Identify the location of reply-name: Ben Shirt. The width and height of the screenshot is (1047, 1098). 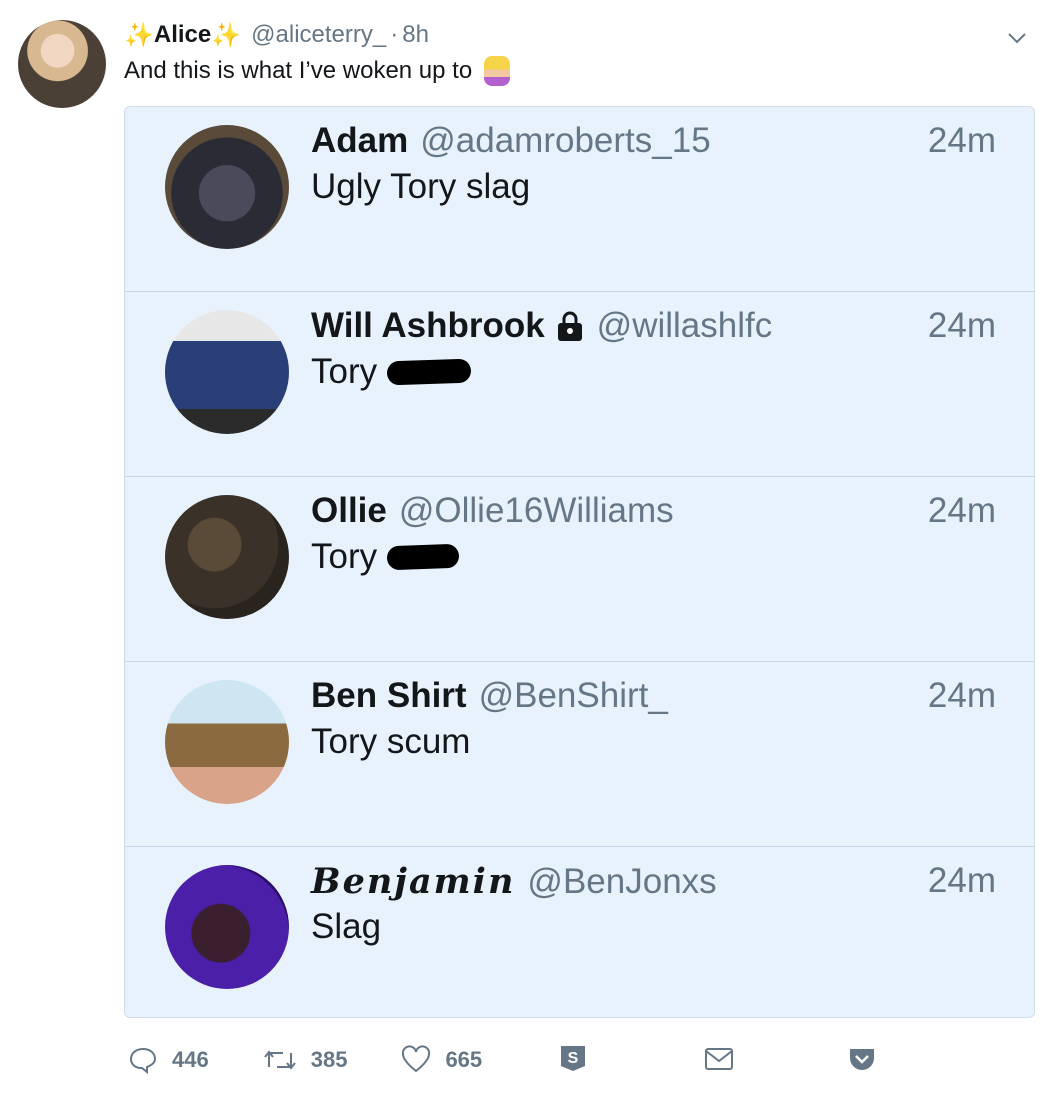
(389, 695).